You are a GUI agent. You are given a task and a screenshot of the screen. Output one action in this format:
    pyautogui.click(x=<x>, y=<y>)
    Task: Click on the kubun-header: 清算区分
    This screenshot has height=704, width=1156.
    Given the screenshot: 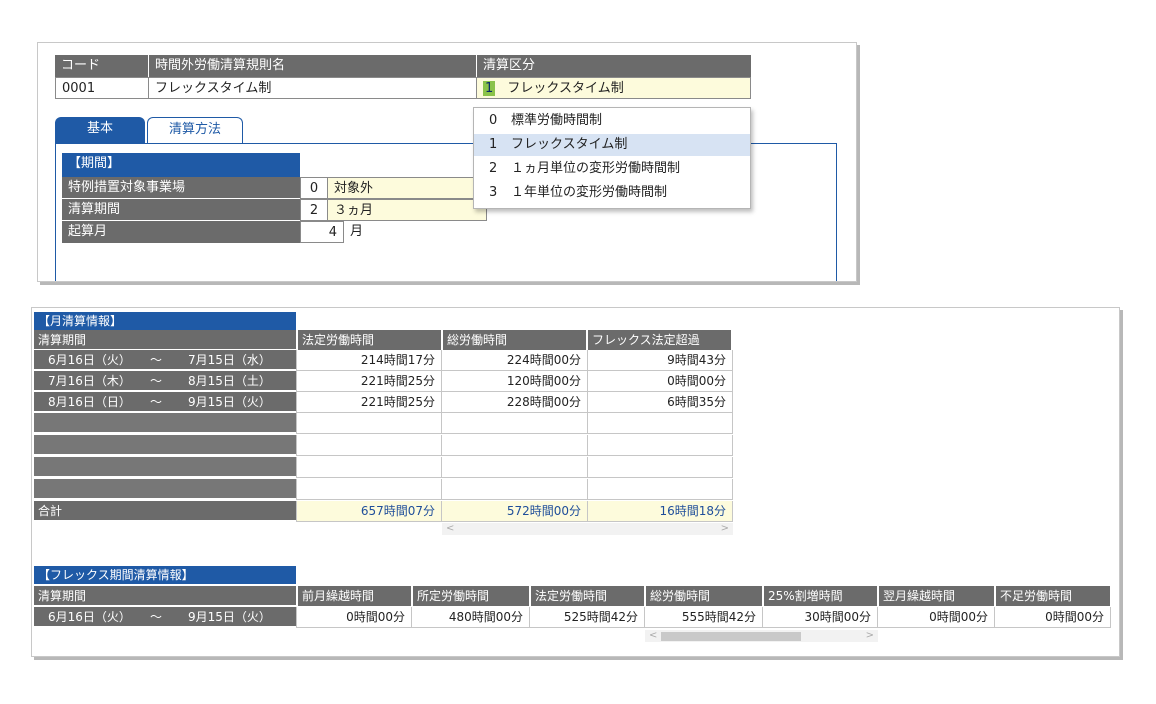 What is the action you would take?
    pyautogui.click(x=614, y=66)
    